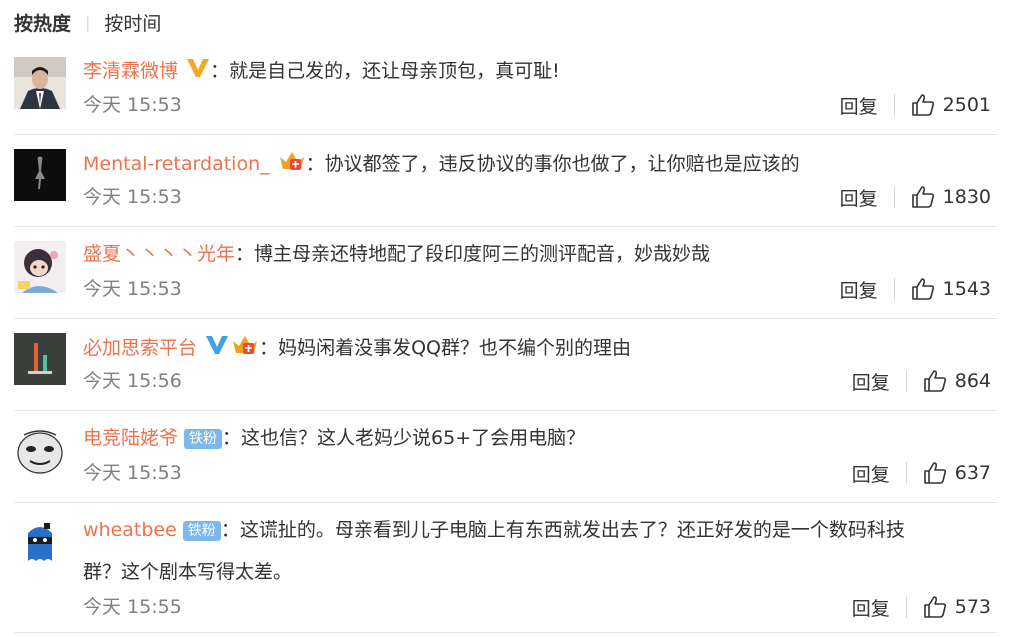 The image size is (1011, 637). Describe the element at coordinates (394, 71) in the screenshot. I see `comment-text: 就是自己发的，还让母亲顶包，真可耻!` at that location.